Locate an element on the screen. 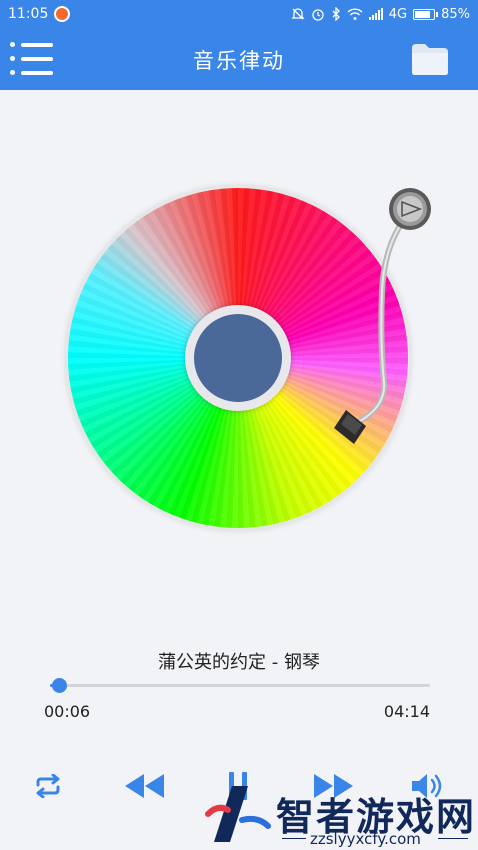 This screenshot has width=478, height=850. watermark-line-right is located at coordinates (453, 838).